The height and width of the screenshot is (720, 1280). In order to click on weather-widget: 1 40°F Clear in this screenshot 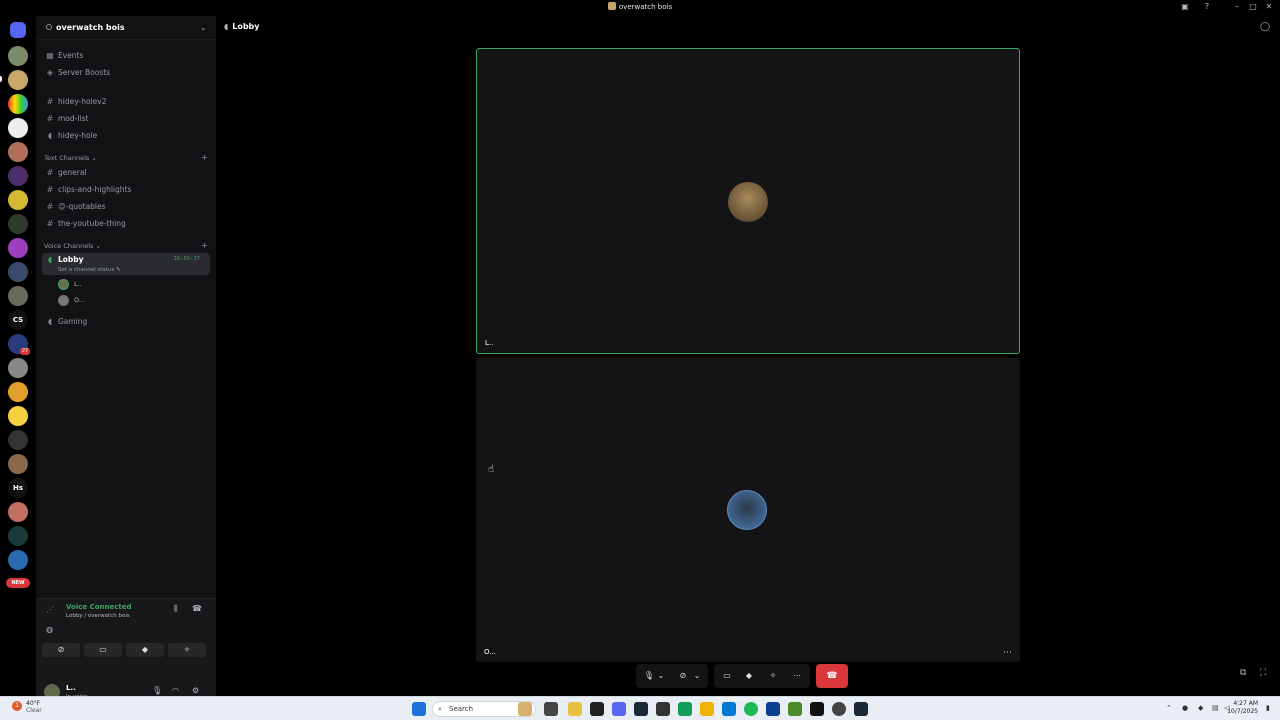, I will do `click(27, 707)`.